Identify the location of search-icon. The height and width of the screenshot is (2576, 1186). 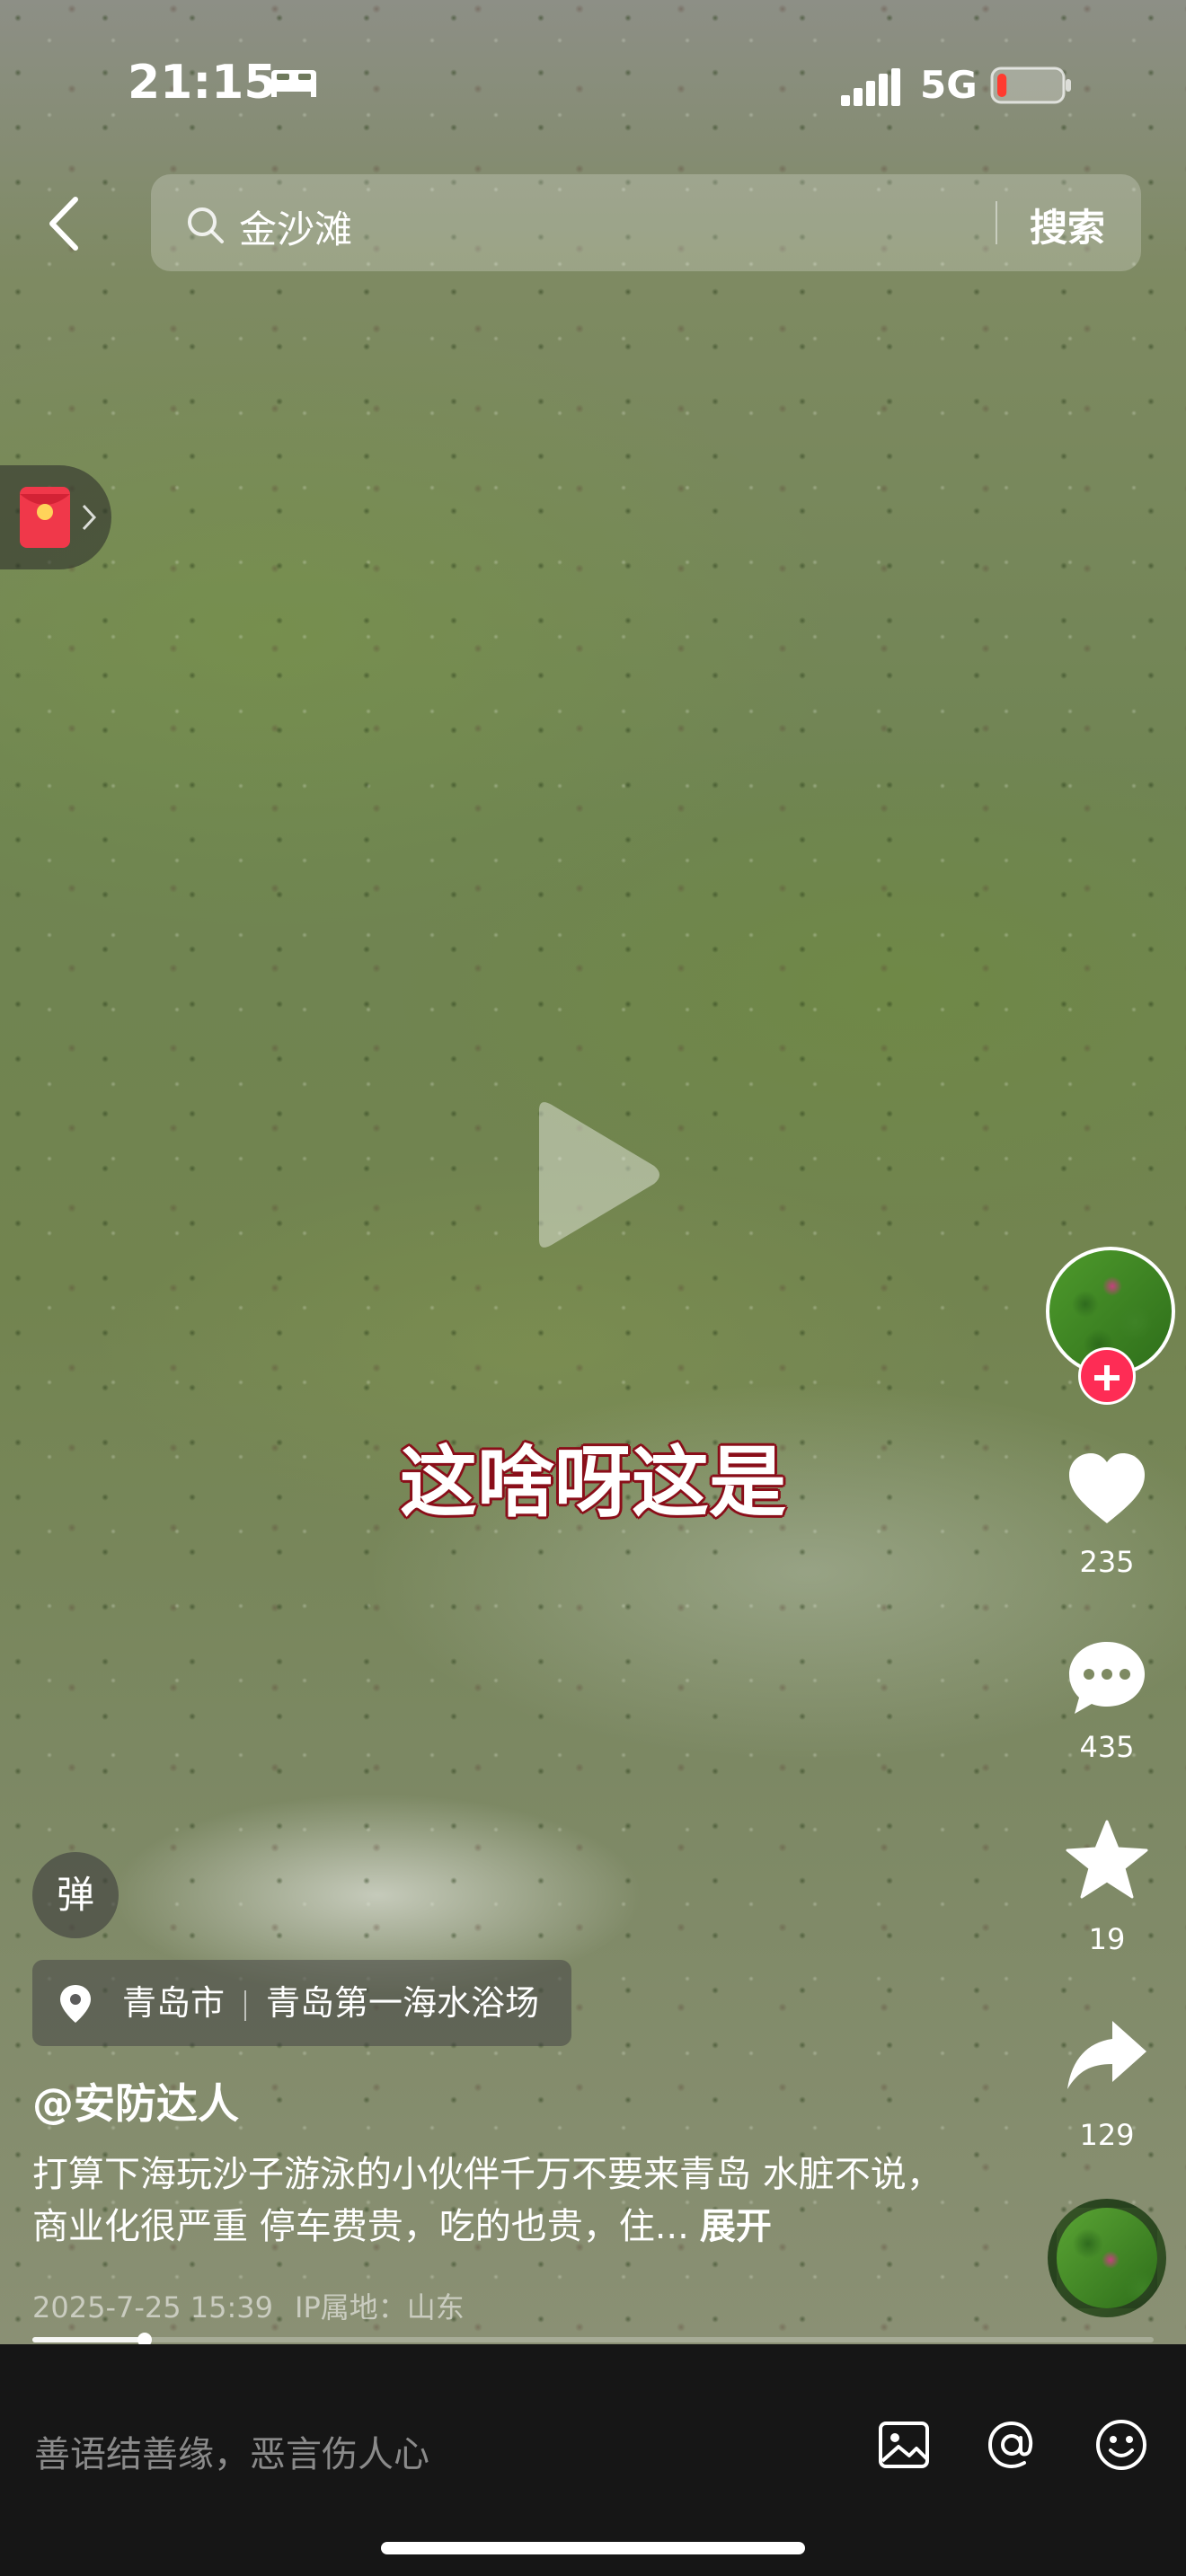
(206, 225).